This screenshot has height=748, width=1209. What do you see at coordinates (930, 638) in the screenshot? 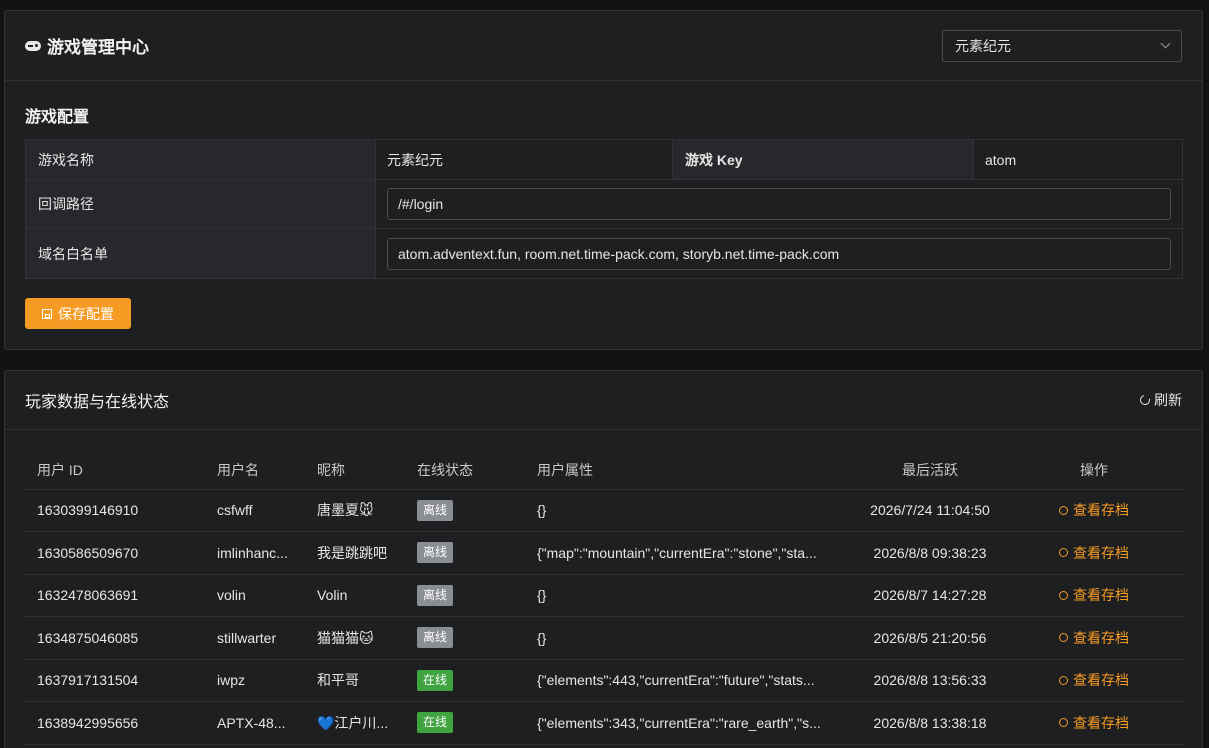
I see `last-active-cell: 2026/8/5 21:20:56` at bounding box center [930, 638].